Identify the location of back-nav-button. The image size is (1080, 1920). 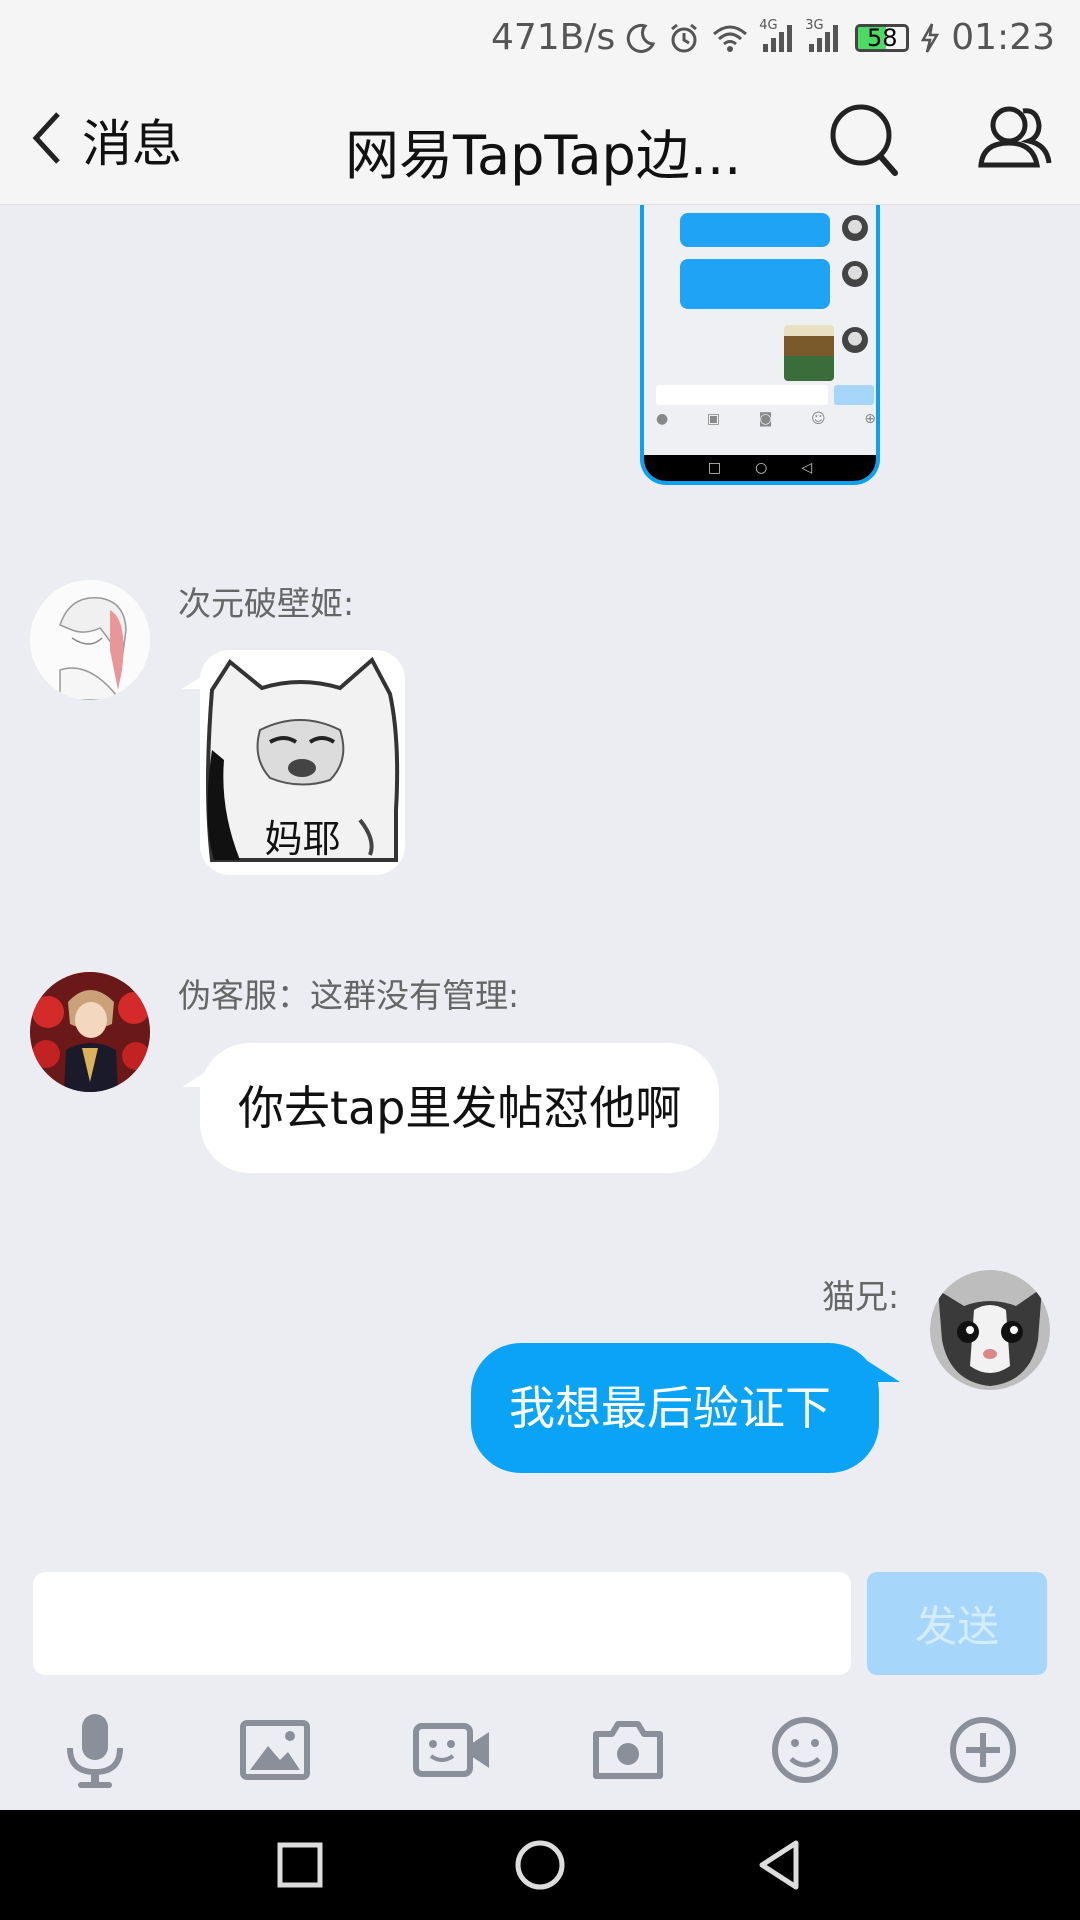
(780, 1865).